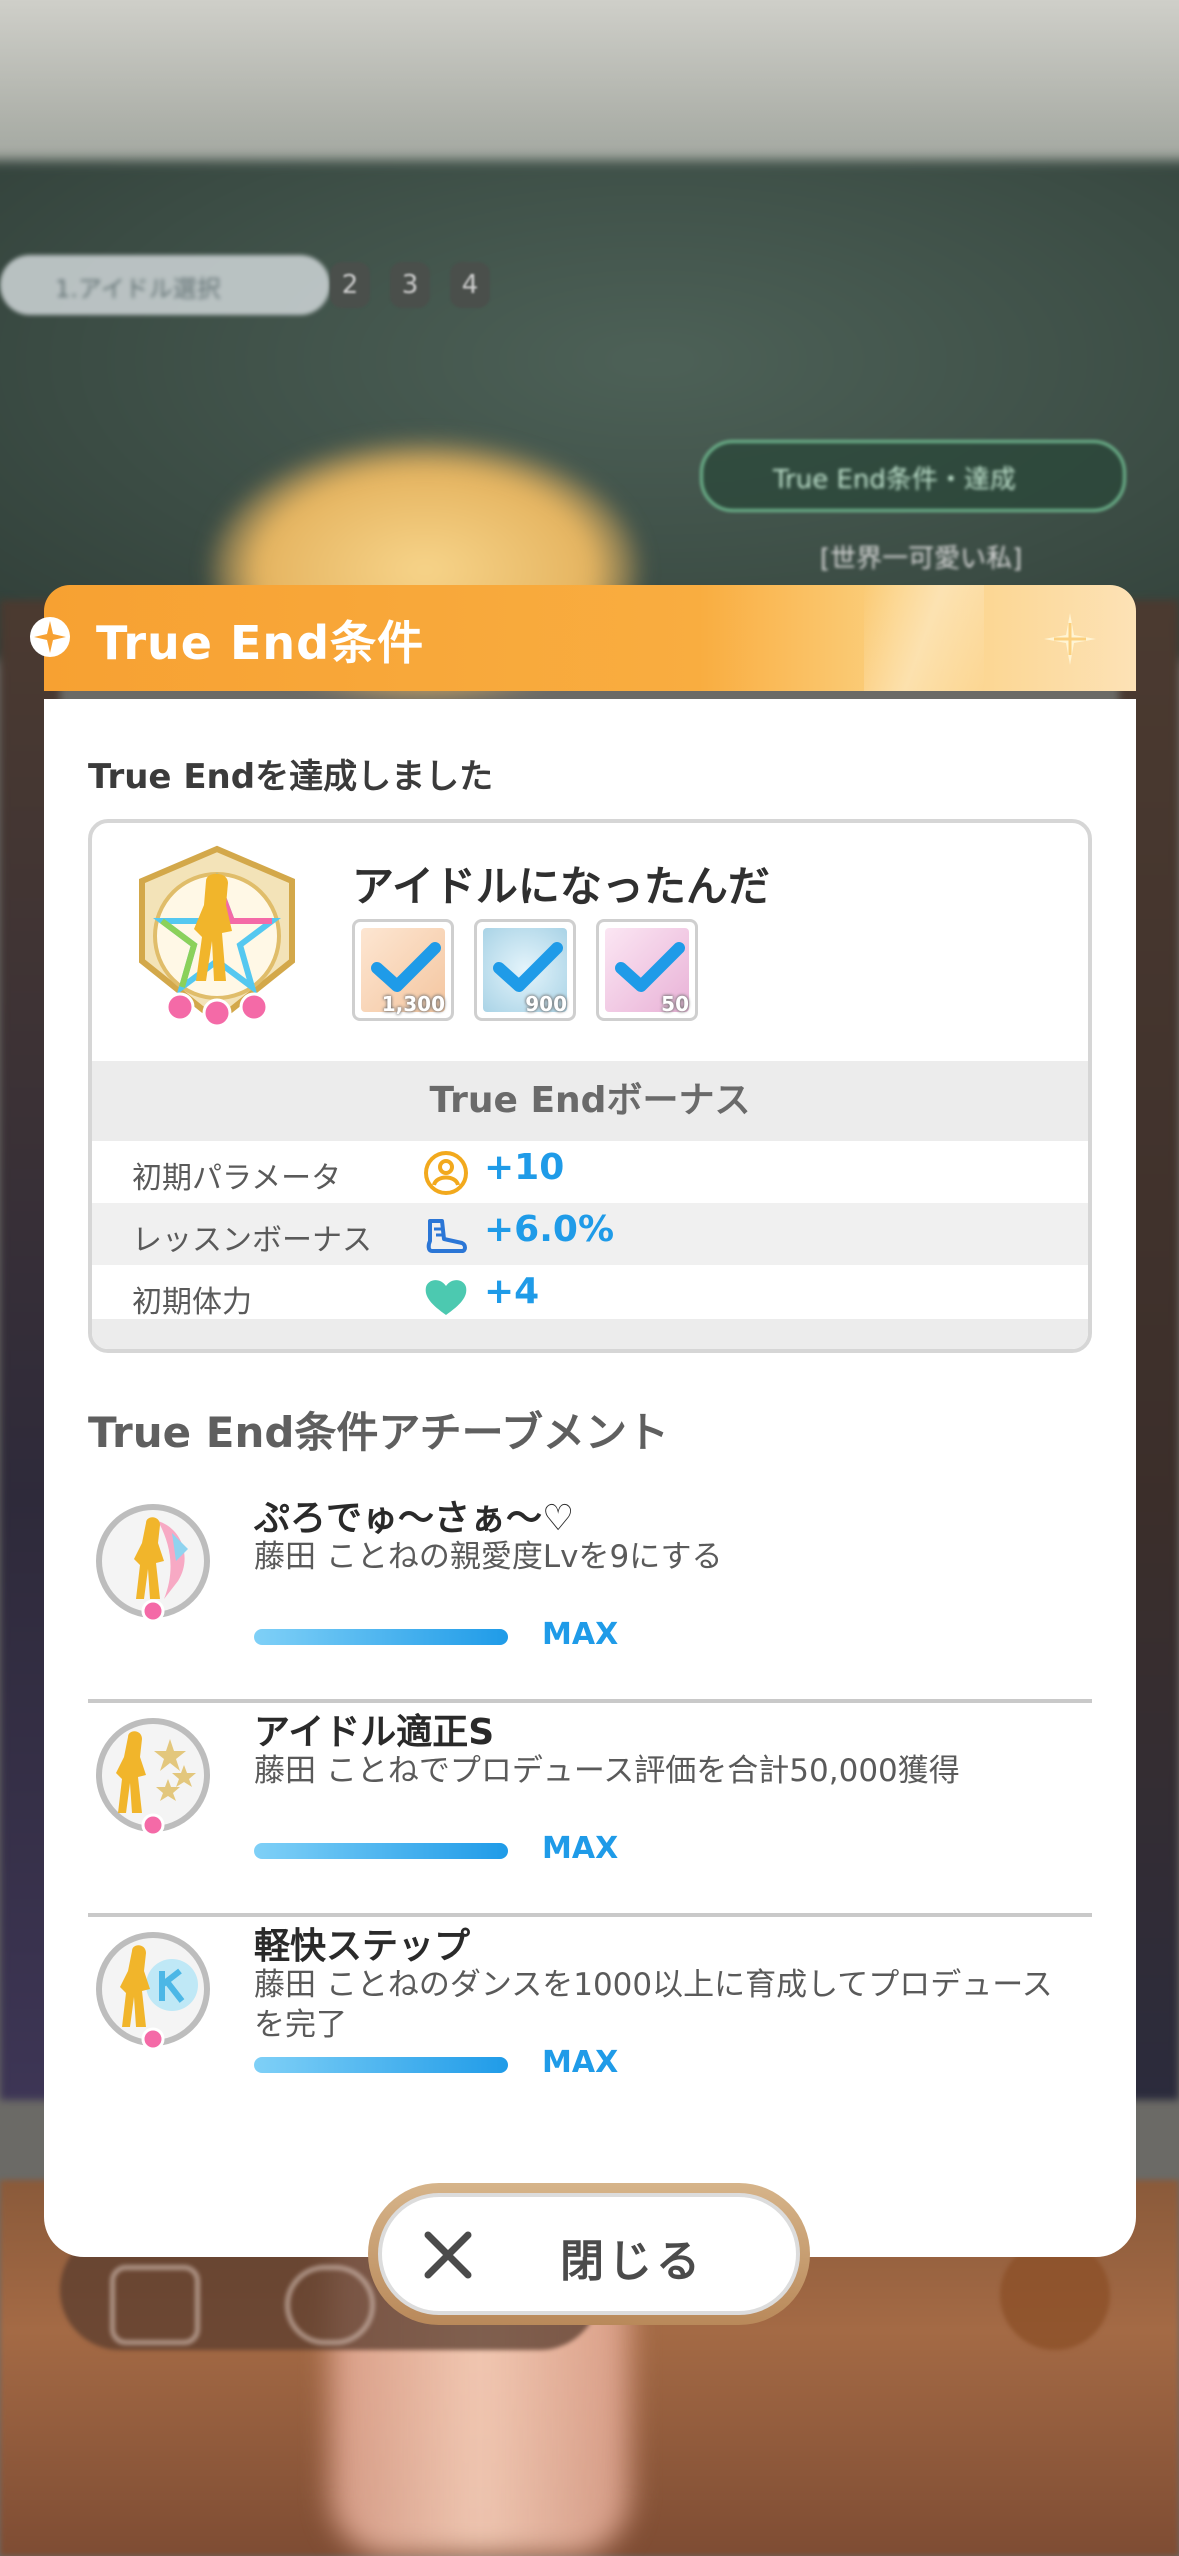 The image size is (1179, 2556). What do you see at coordinates (374, 1732) in the screenshot?
I see `achievement-name: アイドル適正S` at bounding box center [374, 1732].